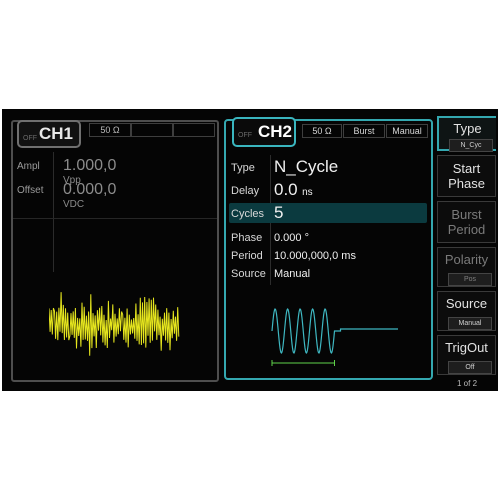 The height and width of the screenshot is (500, 500). Describe the element at coordinates (364, 131) in the screenshot. I see `ch2-mode: Burst` at that location.